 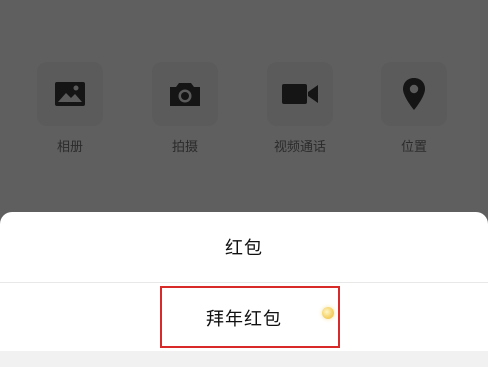 I want to click on location-label: 位置, so click(x=413, y=147).